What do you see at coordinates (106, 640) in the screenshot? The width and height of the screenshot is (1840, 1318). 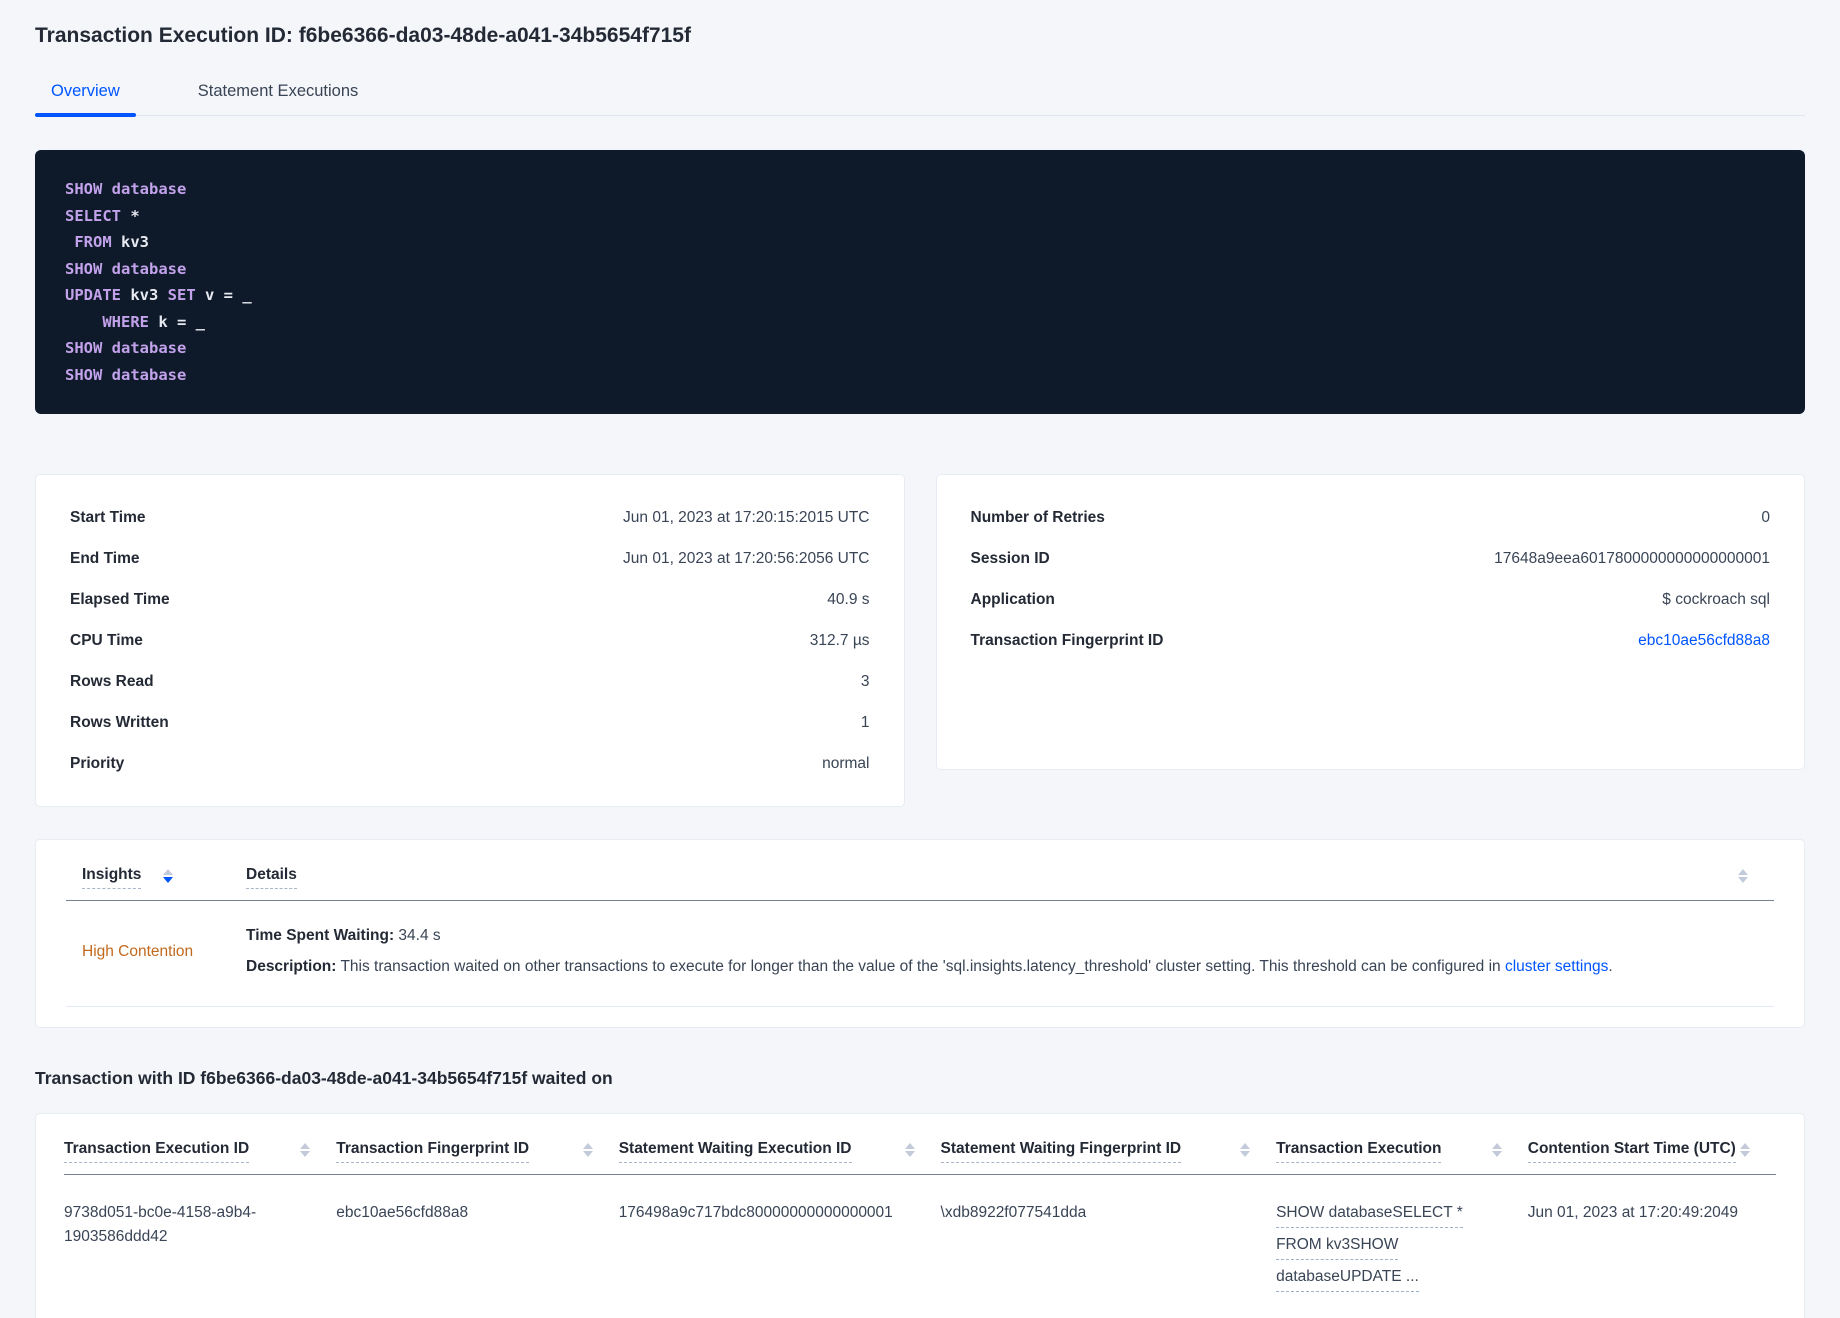 I see `summary-label: CPU Time` at bounding box center [106, 640].